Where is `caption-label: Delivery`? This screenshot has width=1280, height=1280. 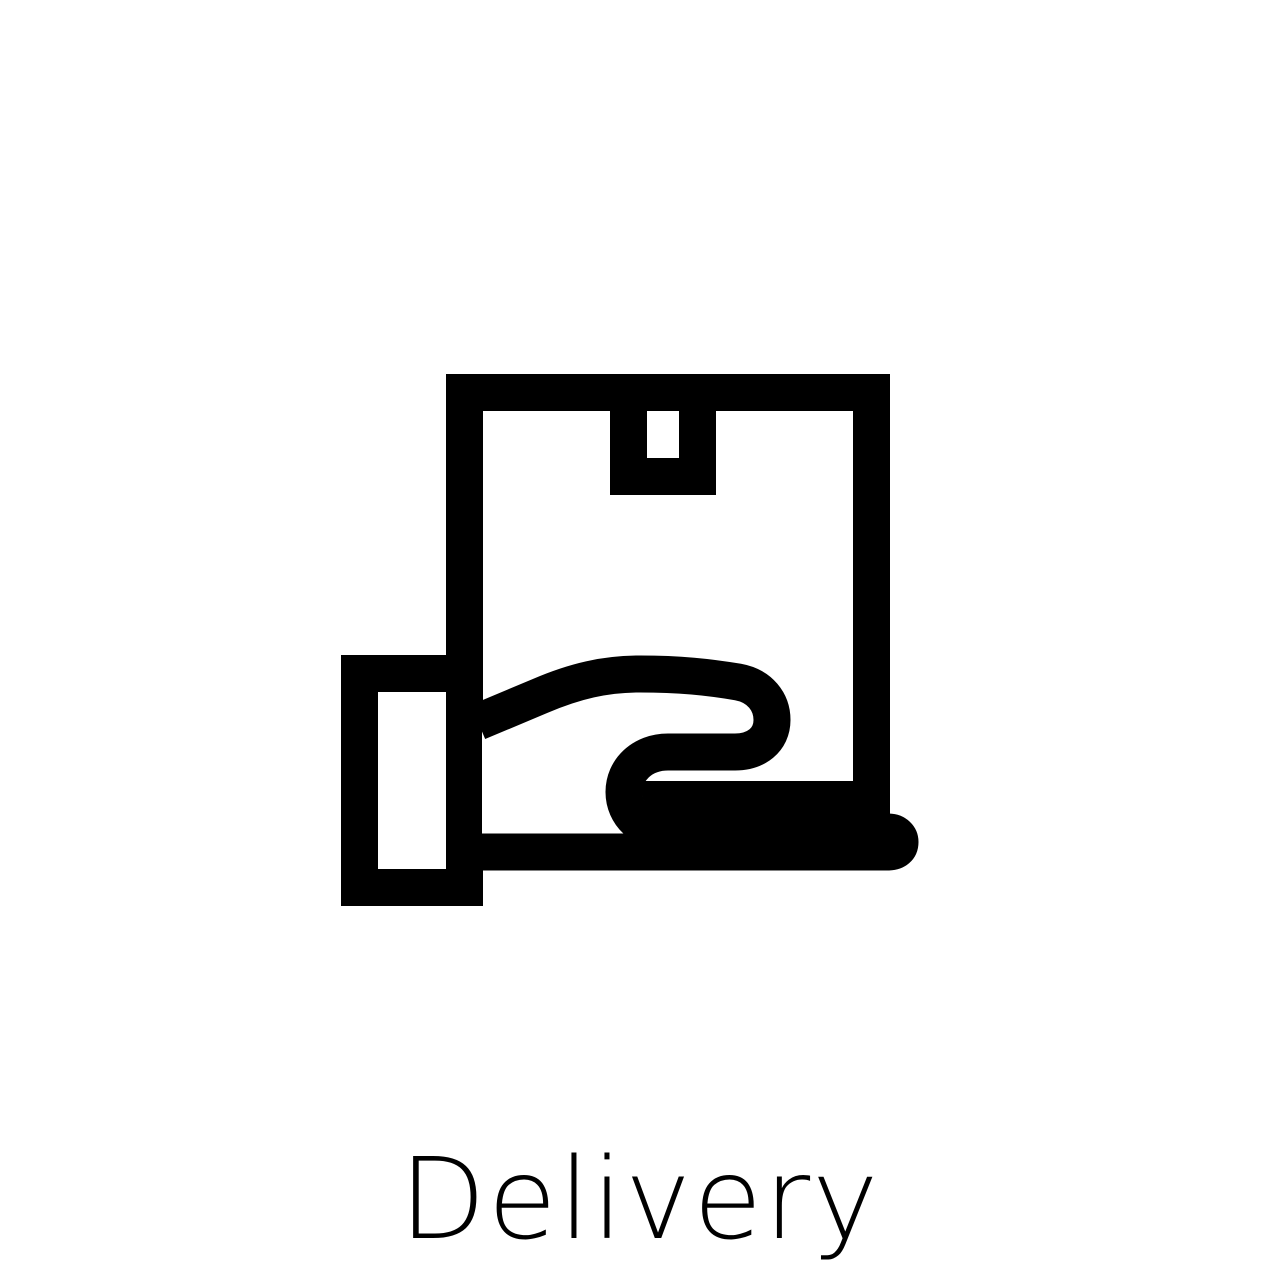
caption-label: Delivery is located at coordinates (640, 1200).